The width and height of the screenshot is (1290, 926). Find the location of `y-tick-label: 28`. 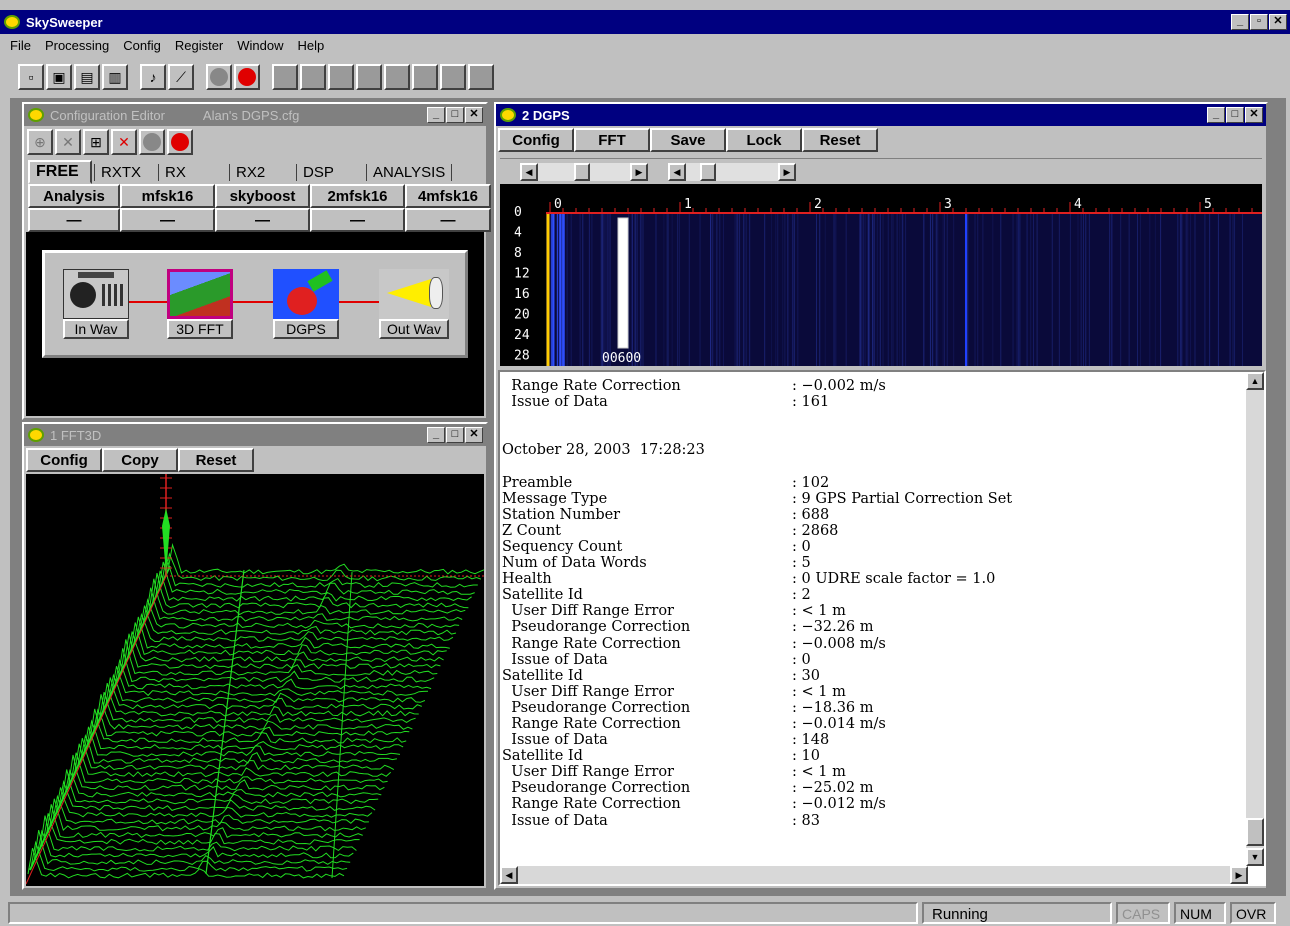

y-tick-label: 28 is located at coordinates (522, 356).